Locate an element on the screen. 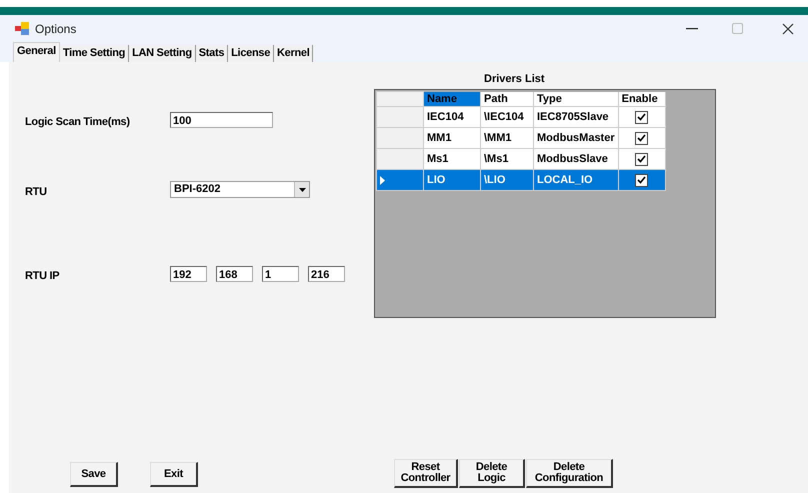  table-cell: LIO is located at coordinates (452, 180).